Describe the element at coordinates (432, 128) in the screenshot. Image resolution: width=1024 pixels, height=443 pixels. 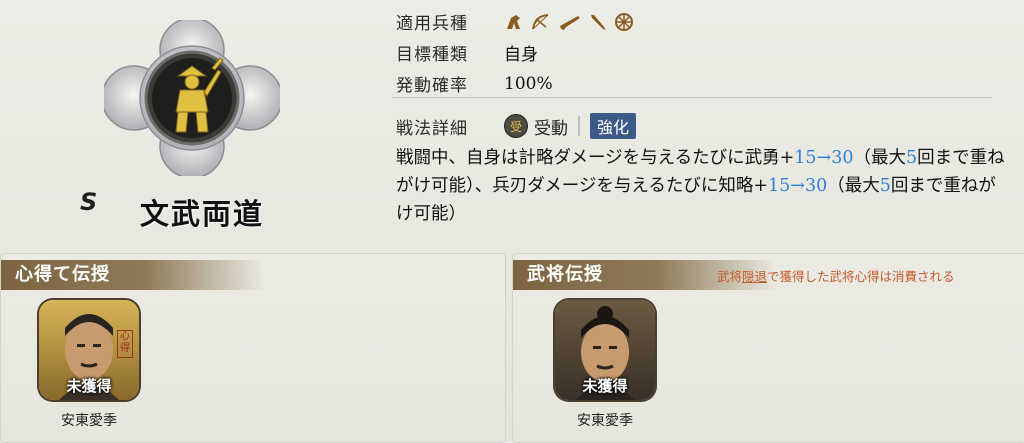
I see `detail-label: 戦法詳細` at that location.